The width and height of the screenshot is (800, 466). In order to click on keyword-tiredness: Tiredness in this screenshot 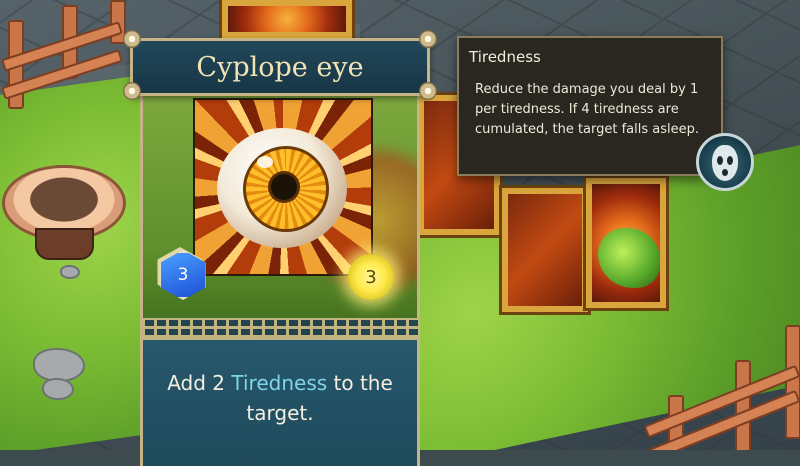, I will do `click(279, 383)`.